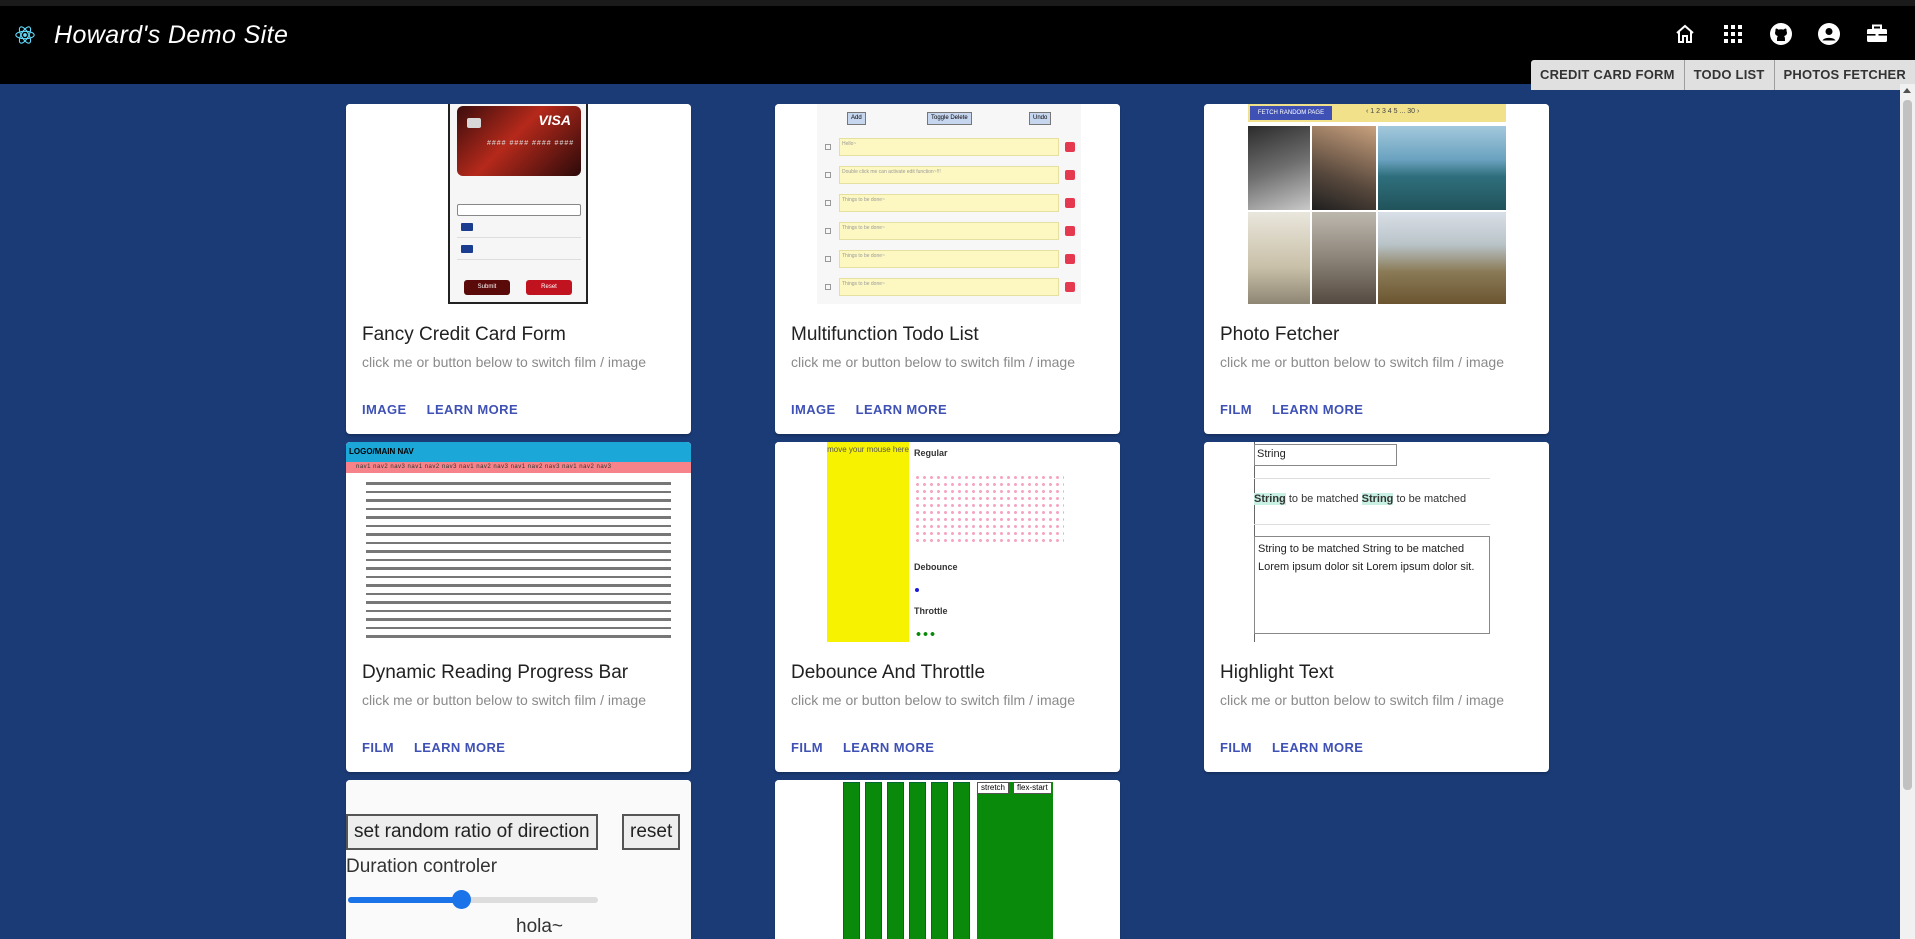  Describe the element at coordinates (540, 926) in the screenshot. I see `hola-text: hola~` at that location.